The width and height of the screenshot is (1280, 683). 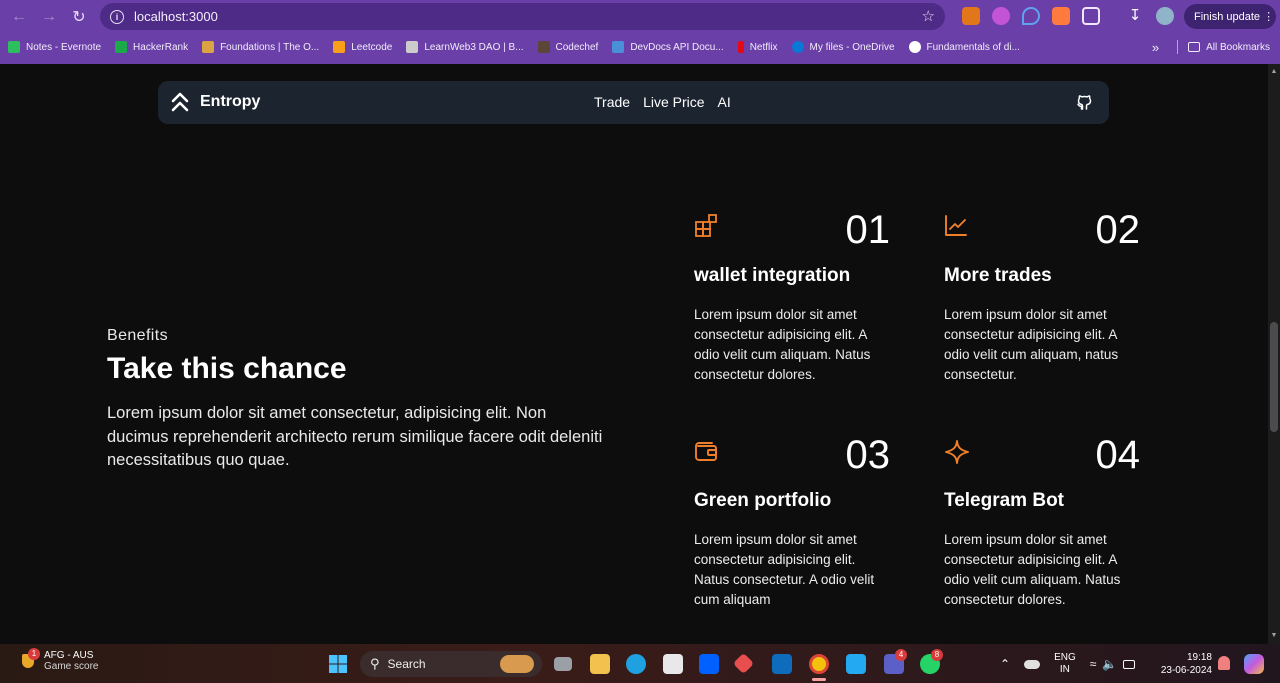 I want to click on windows-start-icon, so click(x=338, y=664).